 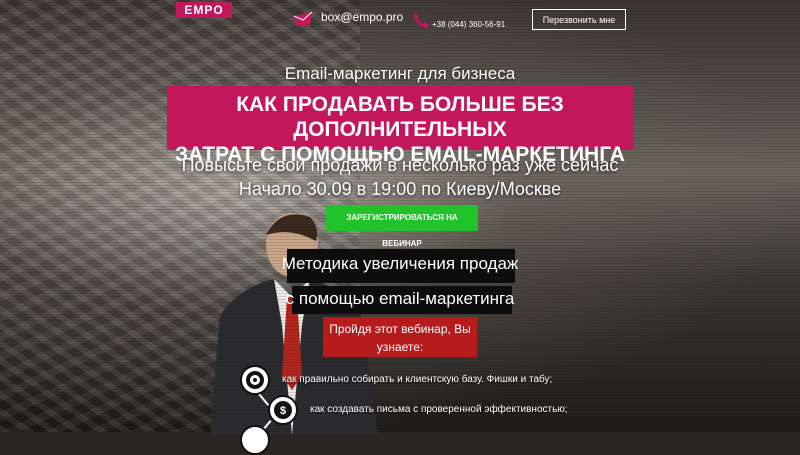 What do you see at coordinates (421, 20) in the screenshot?
I see `phone-icon` at bounding box center [421, 20].